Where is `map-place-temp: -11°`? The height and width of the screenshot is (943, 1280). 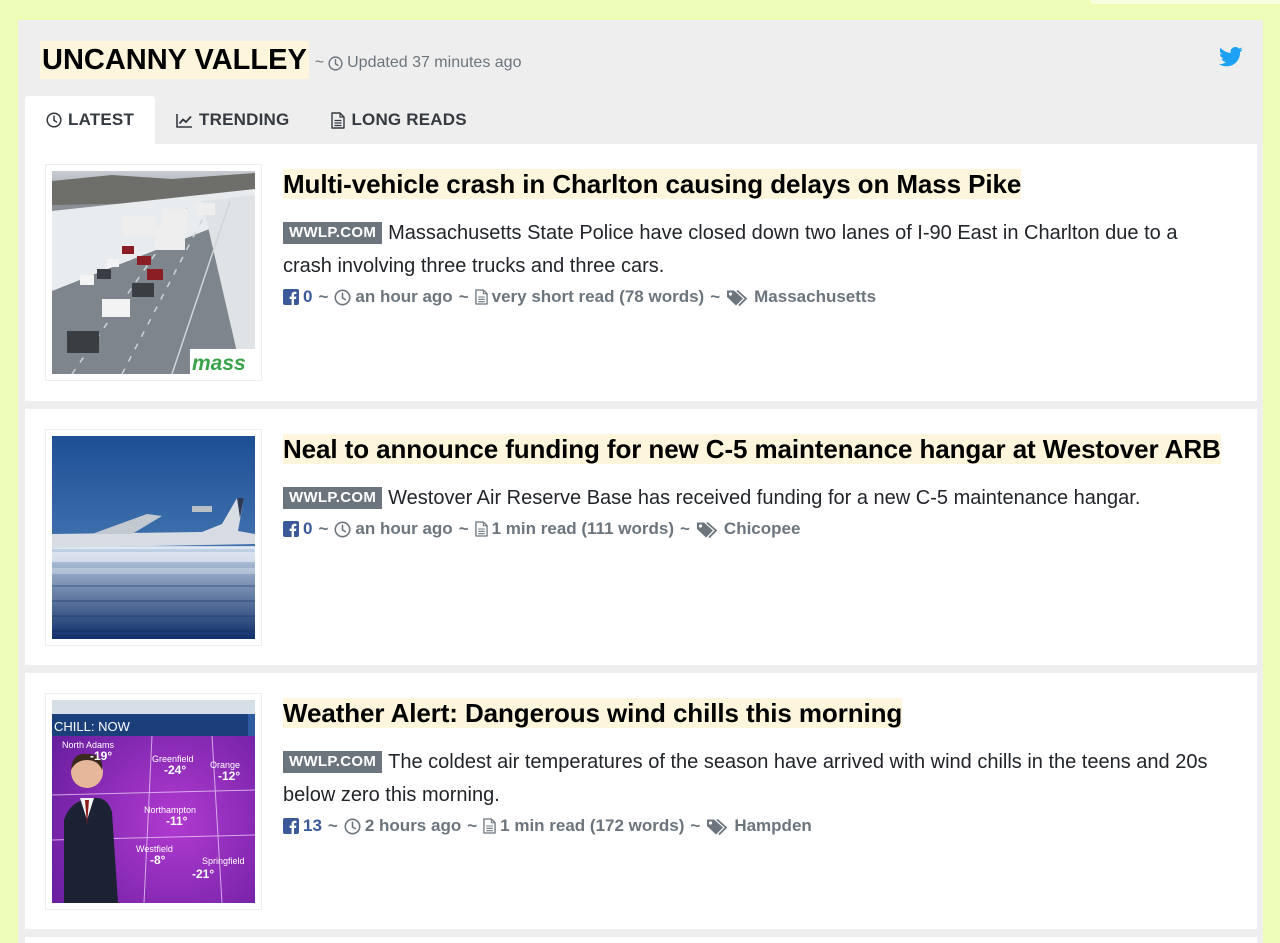 map-place-temp: -11° is located at coordinates (177, 821).